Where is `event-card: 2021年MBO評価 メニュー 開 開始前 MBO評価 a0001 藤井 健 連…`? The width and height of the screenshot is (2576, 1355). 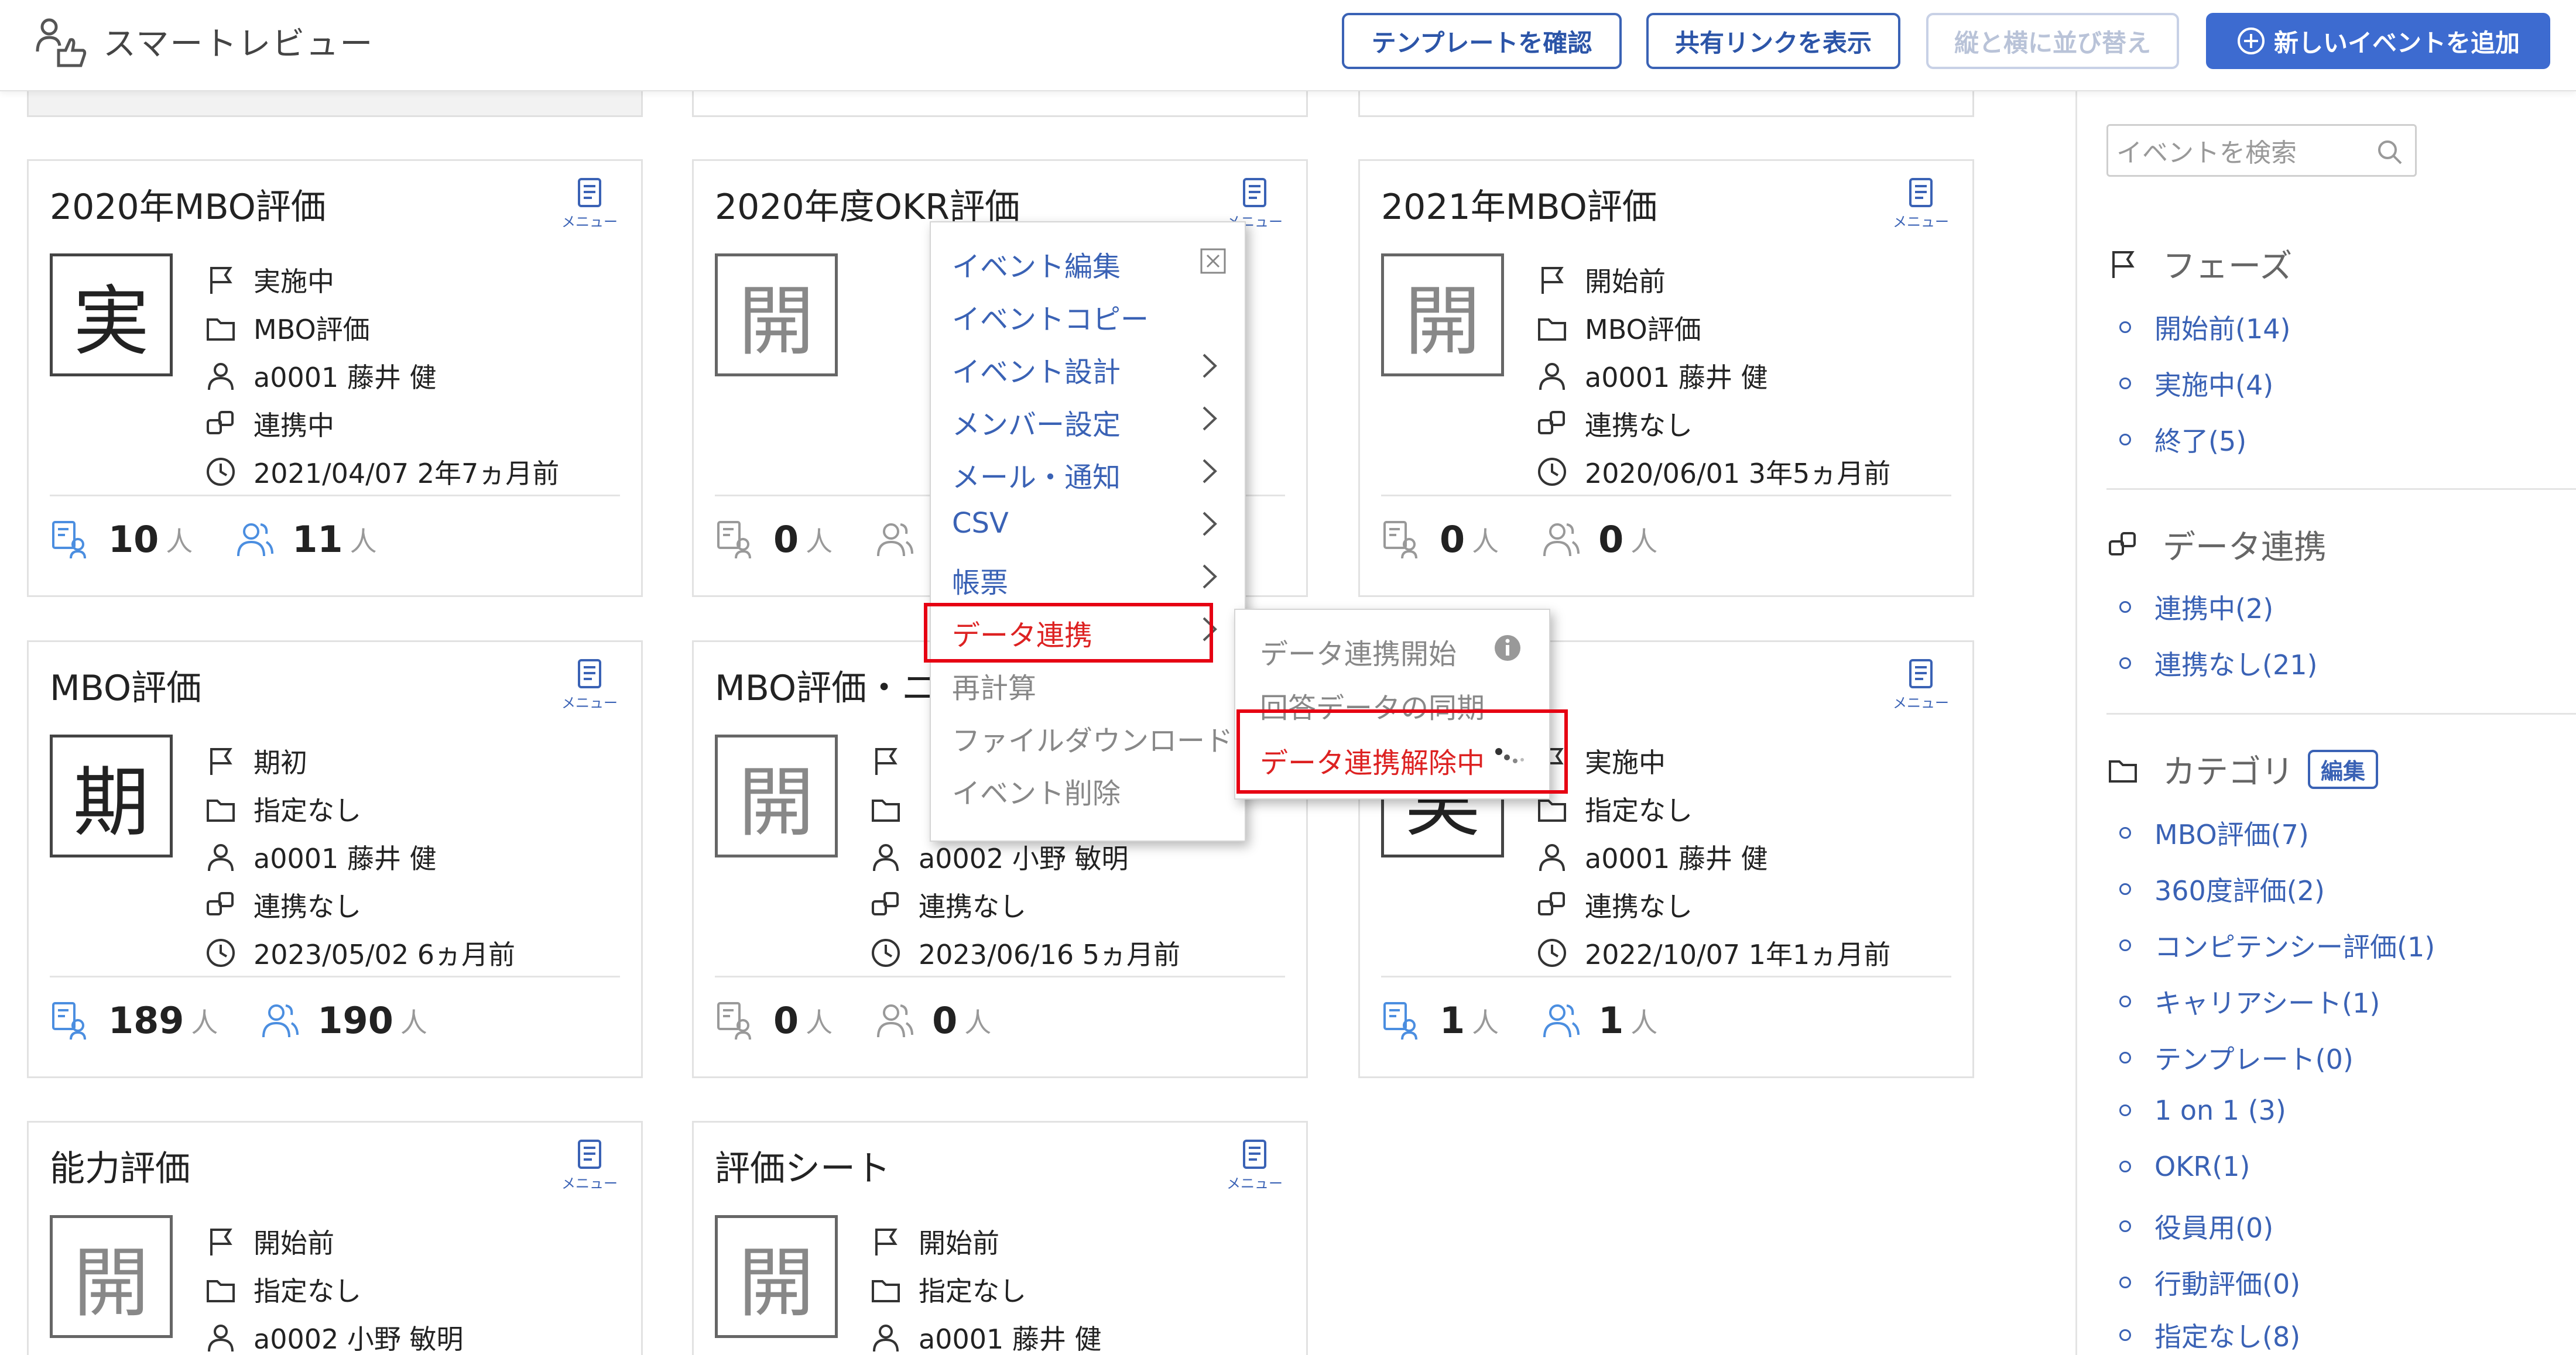
event-card: 2021年MBO評価 メニュー 開 開始前 MBO評価 a0001 藤井 健 連… is located at coordinates (1666, 378).